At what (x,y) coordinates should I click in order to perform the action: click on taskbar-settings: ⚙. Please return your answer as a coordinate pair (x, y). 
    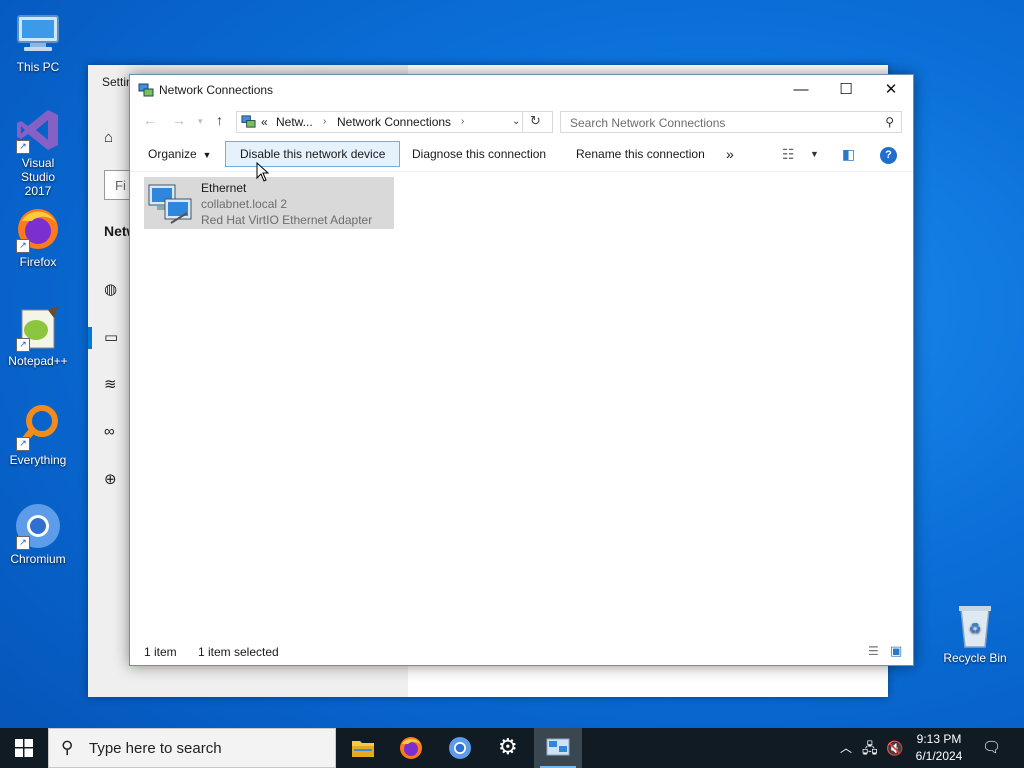
    Looking at the image, I should click on (509, 748).